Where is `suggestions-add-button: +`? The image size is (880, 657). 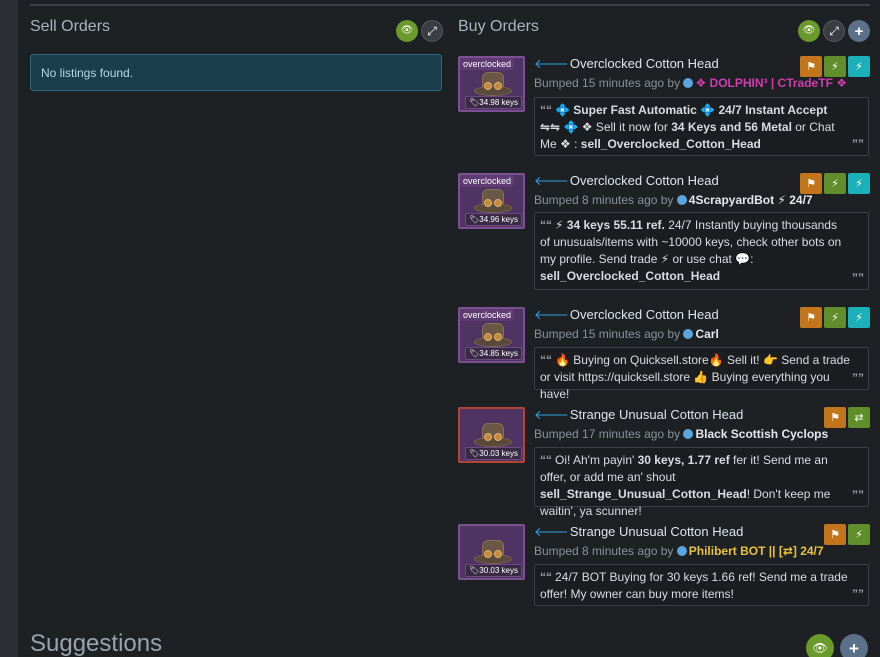 suggestions-add-button: + is located at coordinates (854, 645).